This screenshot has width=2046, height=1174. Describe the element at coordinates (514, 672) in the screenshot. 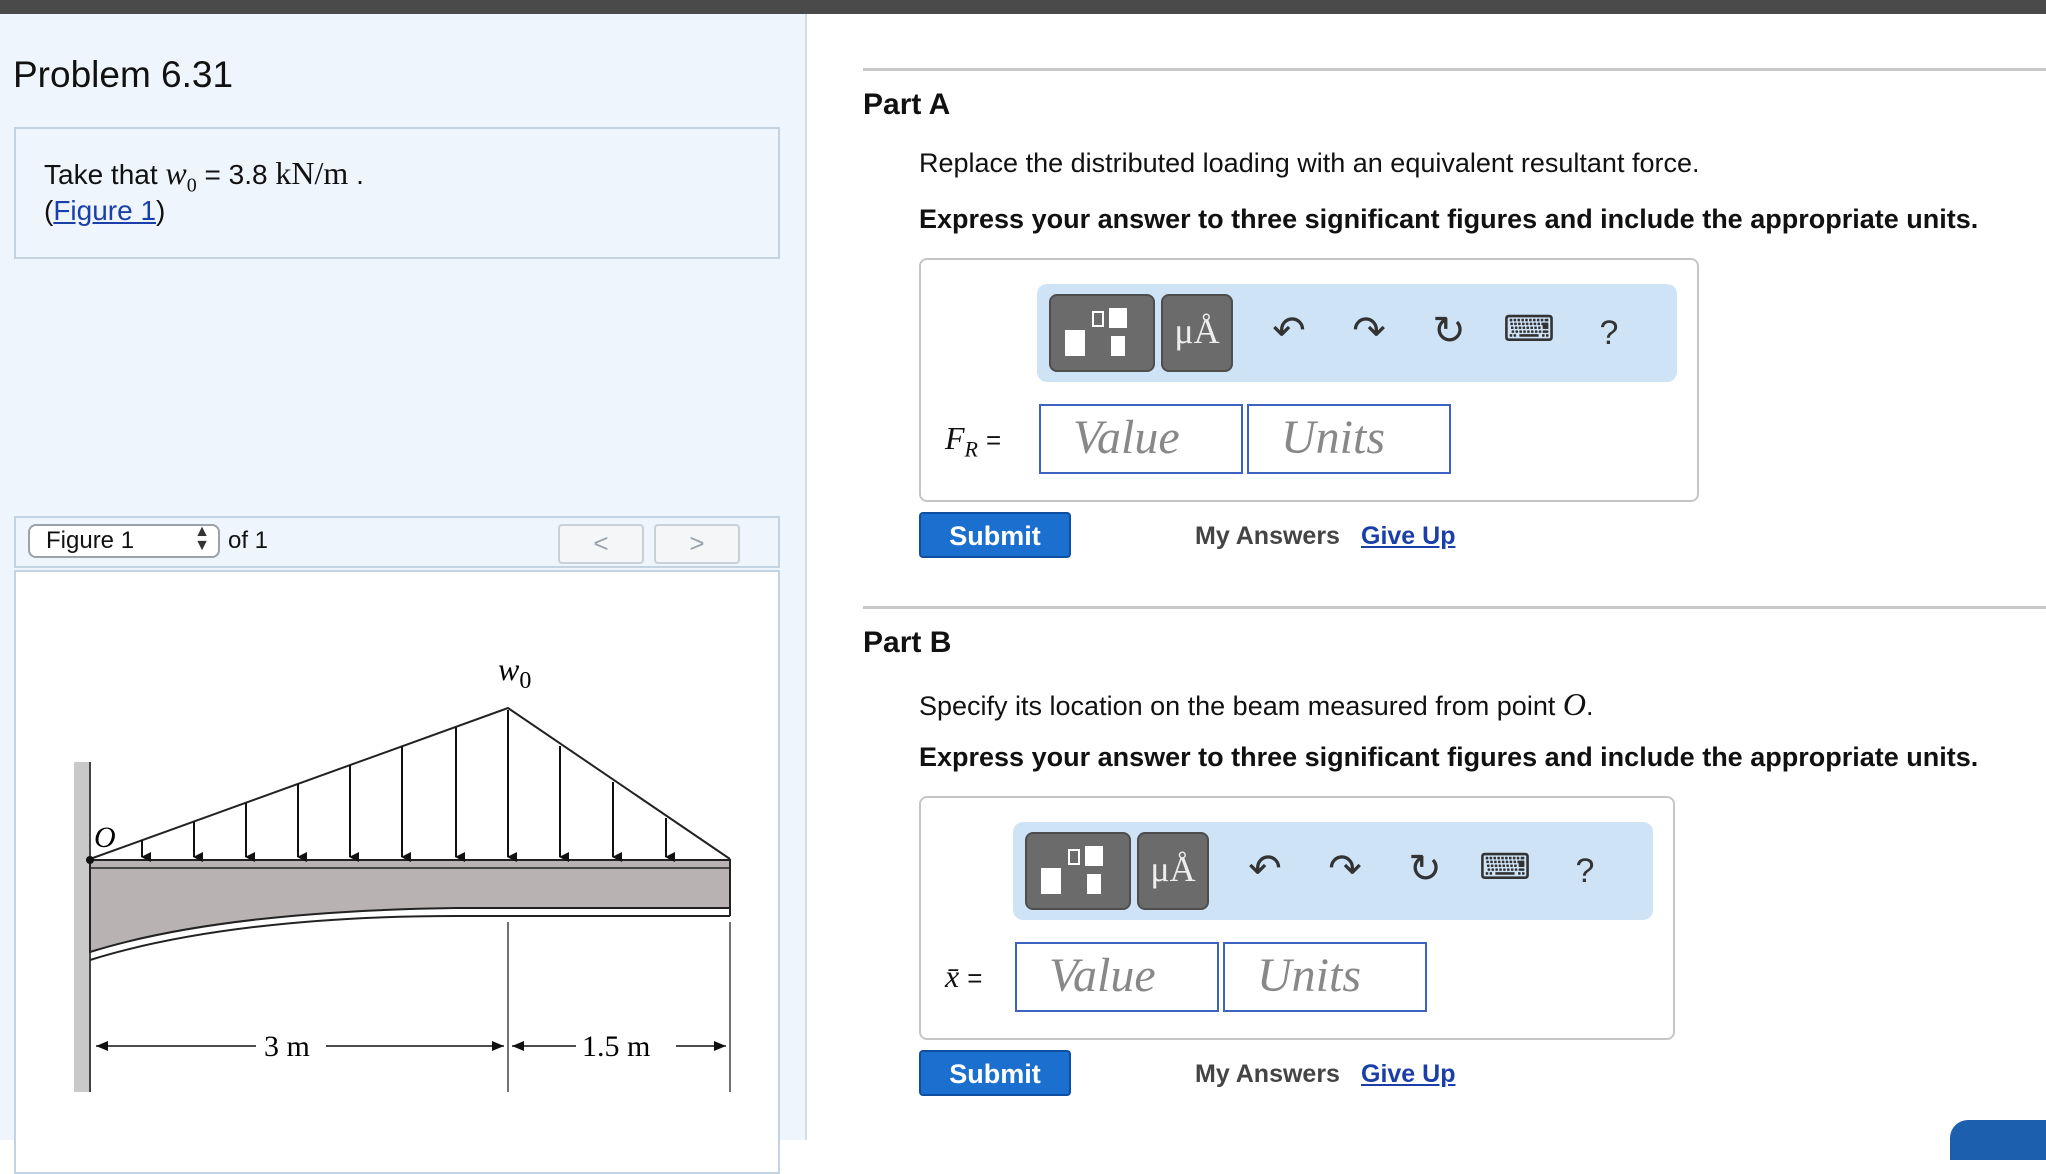

I see `load-label: w0` at that location.